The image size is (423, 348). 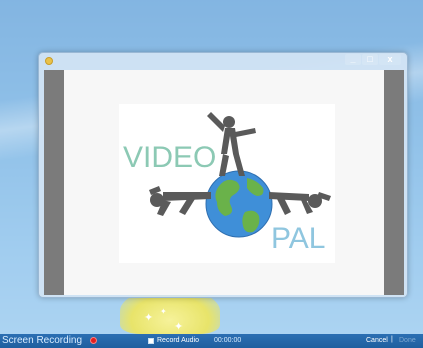 I want to click on done-button: Done, so click(x=407, y=340).